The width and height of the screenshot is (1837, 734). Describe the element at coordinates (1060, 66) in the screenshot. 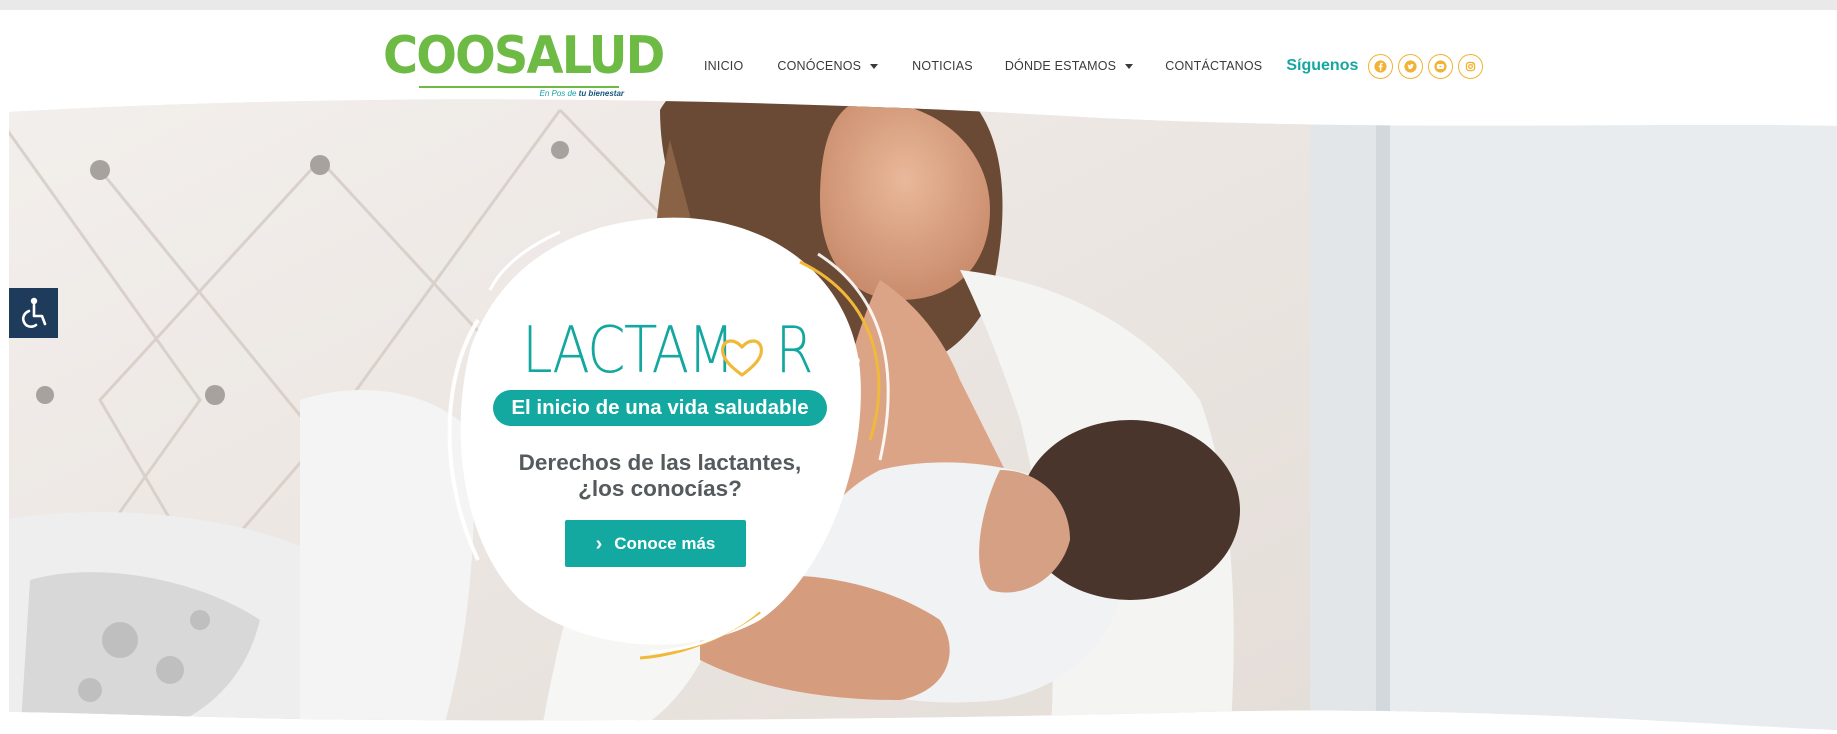

I see `nav-item-label: DÓNDE ESTAMOS` at that location.